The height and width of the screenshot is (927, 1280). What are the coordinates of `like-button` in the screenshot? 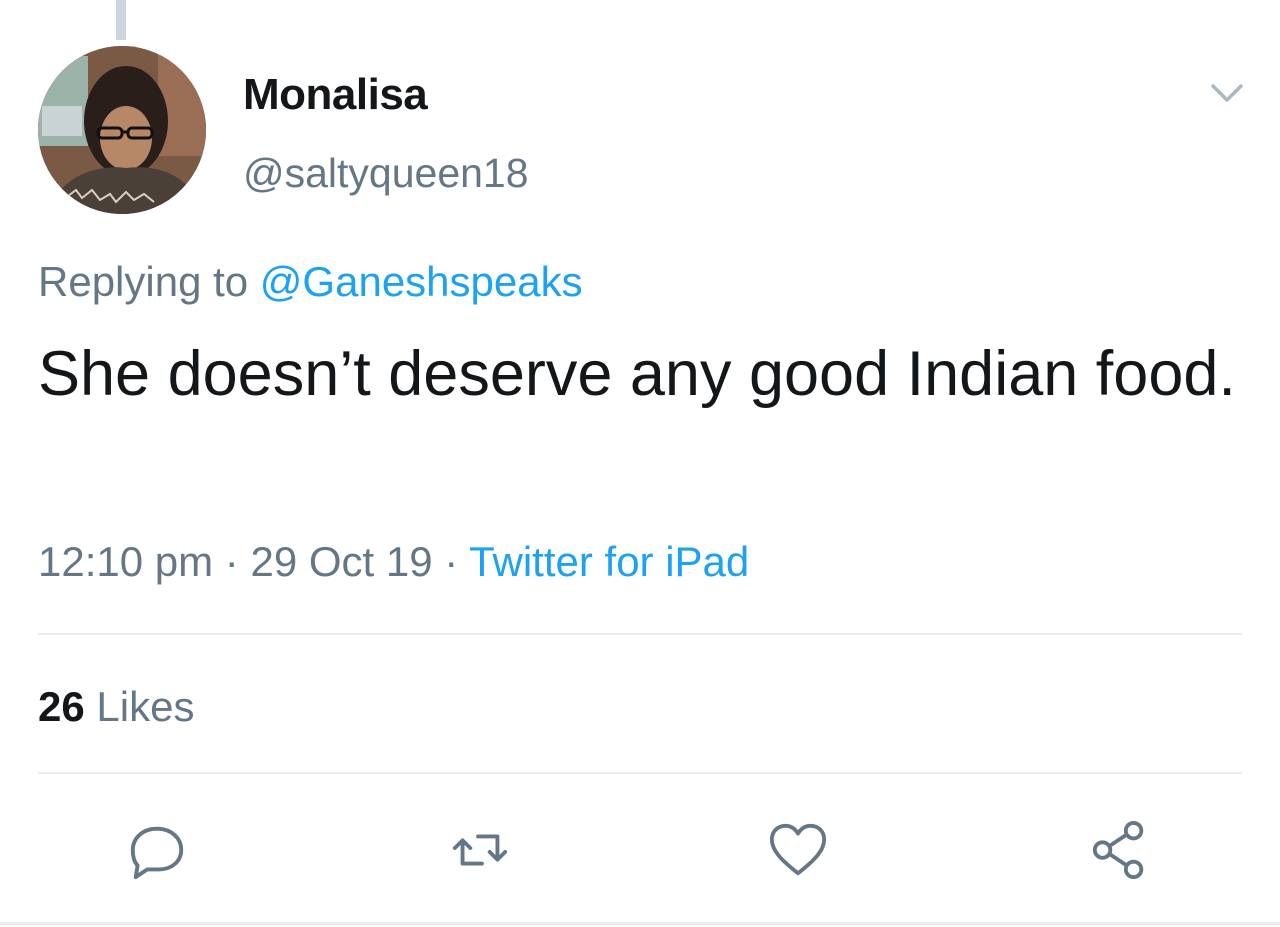 It's located at (798, 850).